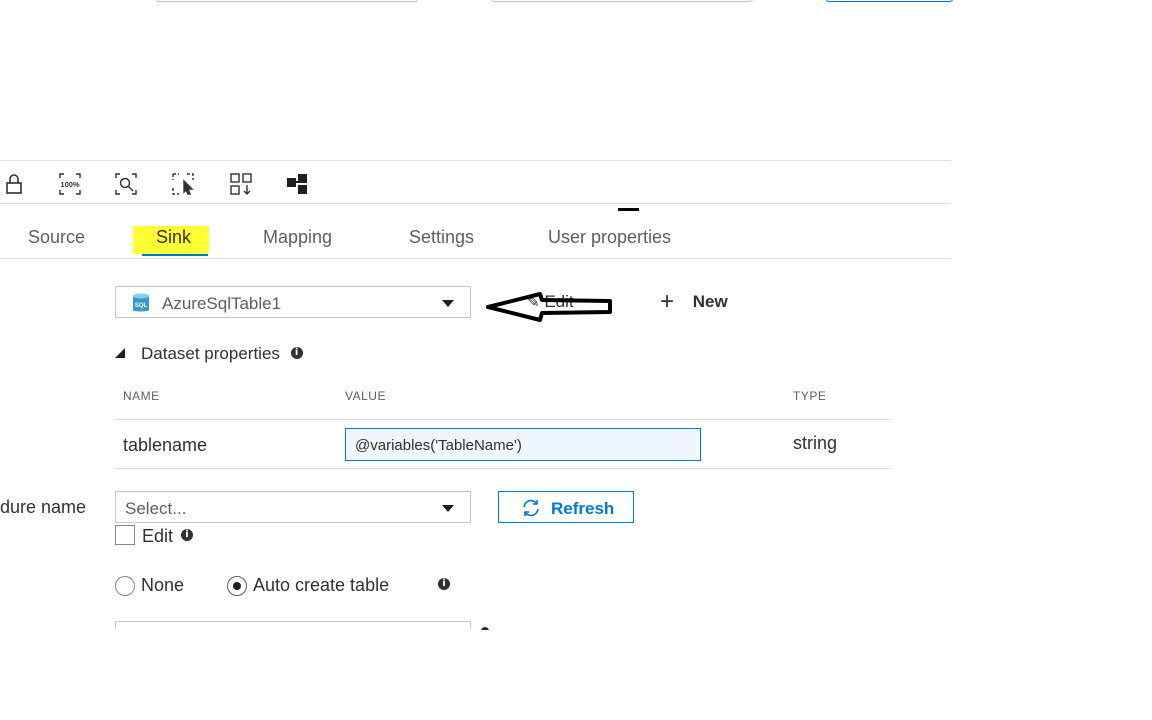  What do you see at coordinates (158, 536) in the screenshot?
I see `edit-checkbox-label: Edit` at bounding box center [158, 536].